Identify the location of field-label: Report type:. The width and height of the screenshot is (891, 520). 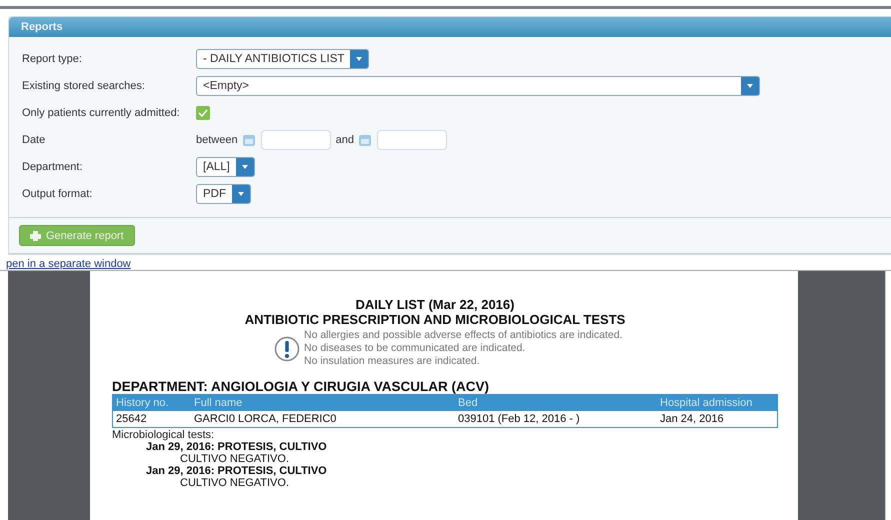
(52, 58).